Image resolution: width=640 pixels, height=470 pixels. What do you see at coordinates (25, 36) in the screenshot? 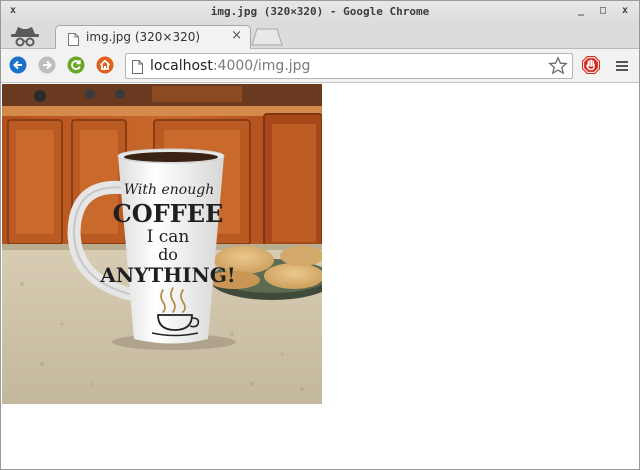
I see `incognito-icon` at bounding box center [25, 36].